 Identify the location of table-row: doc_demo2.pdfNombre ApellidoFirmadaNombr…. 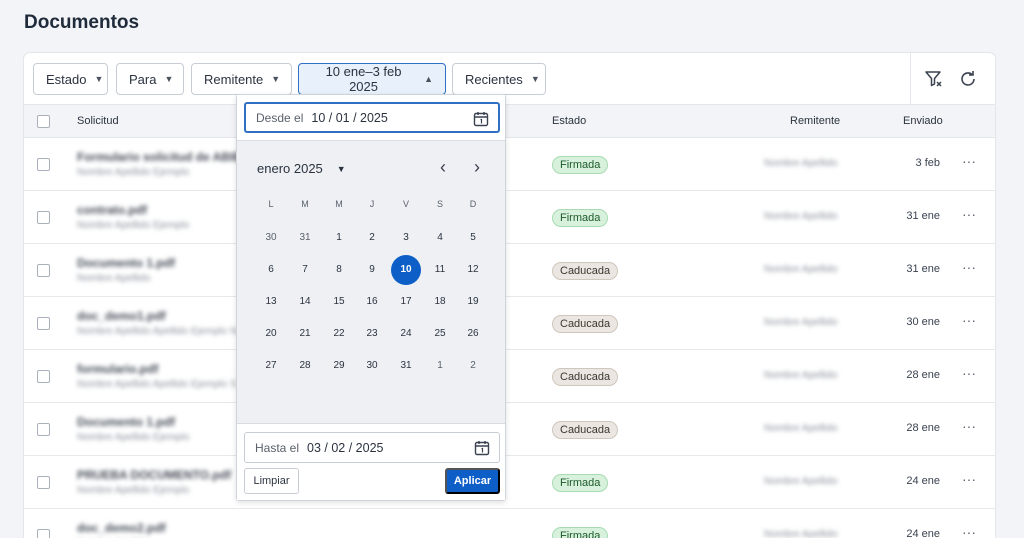
(509, 523).